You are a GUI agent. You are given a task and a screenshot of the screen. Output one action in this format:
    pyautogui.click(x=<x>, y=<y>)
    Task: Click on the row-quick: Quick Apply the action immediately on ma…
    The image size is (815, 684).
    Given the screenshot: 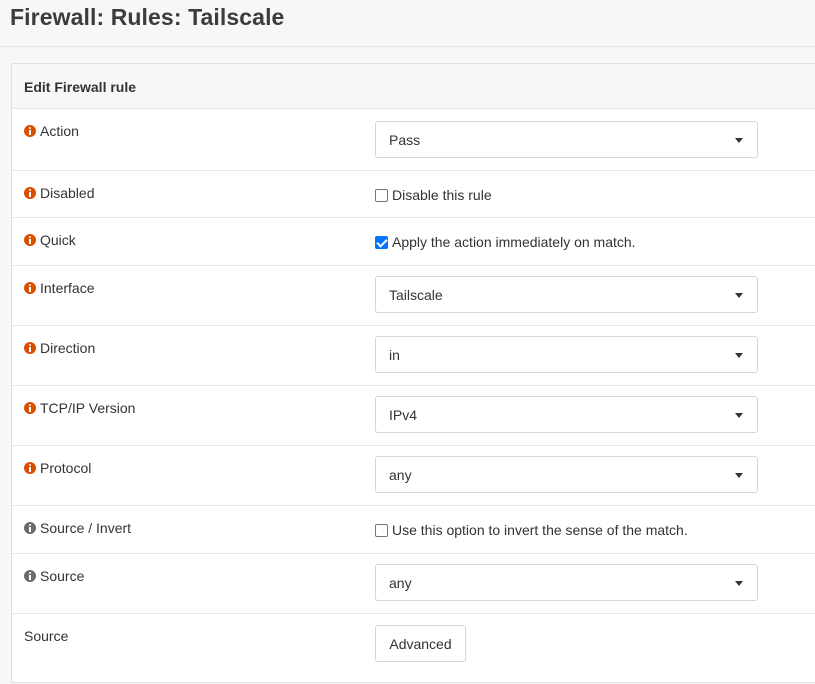 What is the action you would take?
    pyautogui.click(x=413, y=242)
    